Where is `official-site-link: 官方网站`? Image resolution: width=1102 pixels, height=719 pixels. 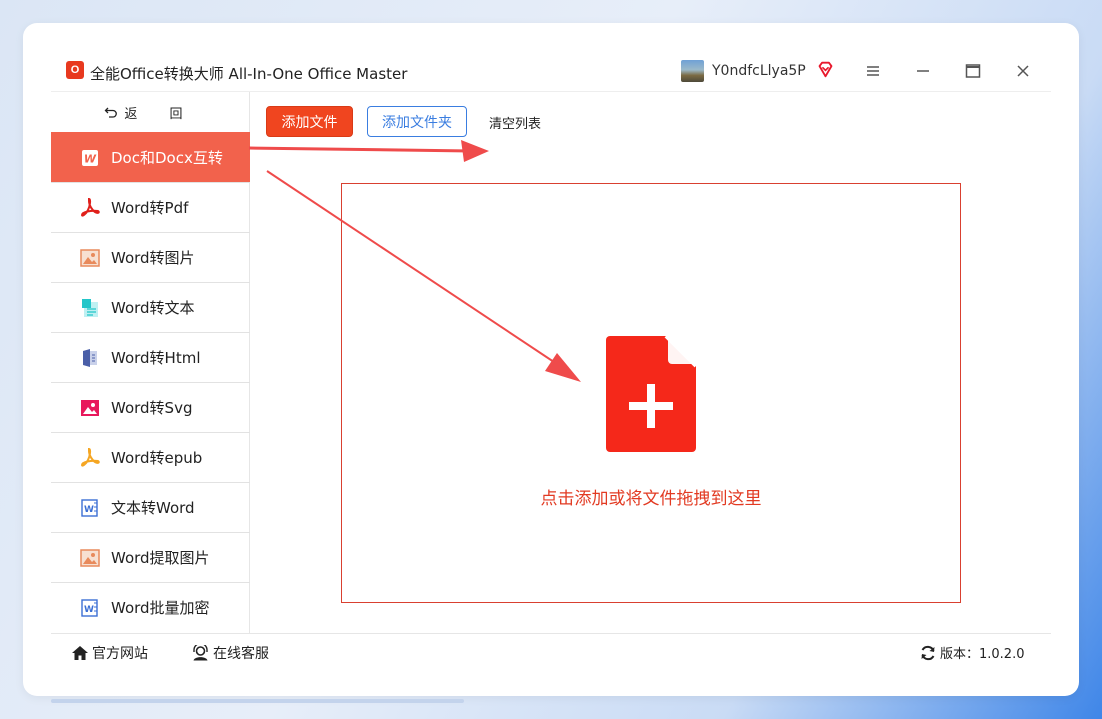
official-site-link: 官方网站 is located at coordinates (109, 653).